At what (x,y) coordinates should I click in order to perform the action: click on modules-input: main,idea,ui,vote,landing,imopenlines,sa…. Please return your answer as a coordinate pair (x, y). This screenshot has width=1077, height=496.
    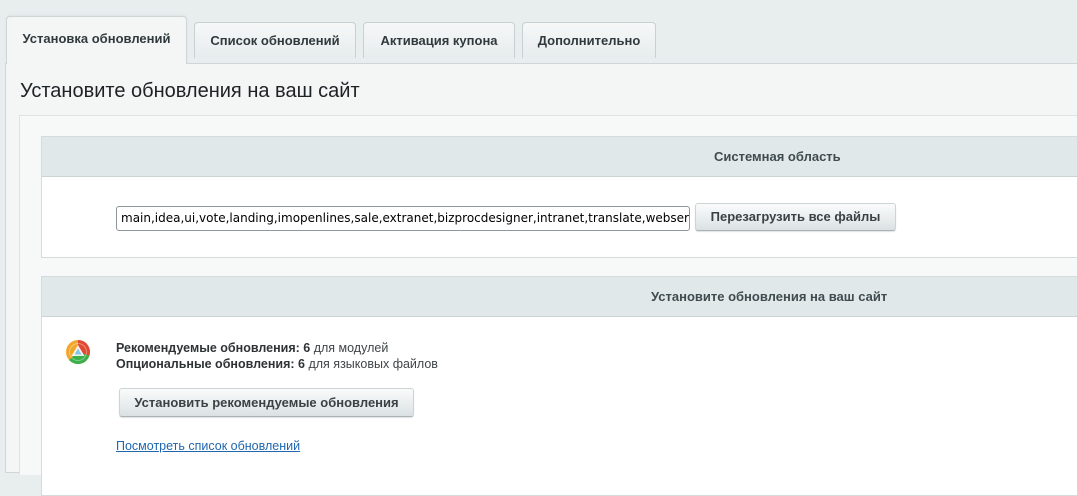
    Looking at the image, I should click on (403, 218).